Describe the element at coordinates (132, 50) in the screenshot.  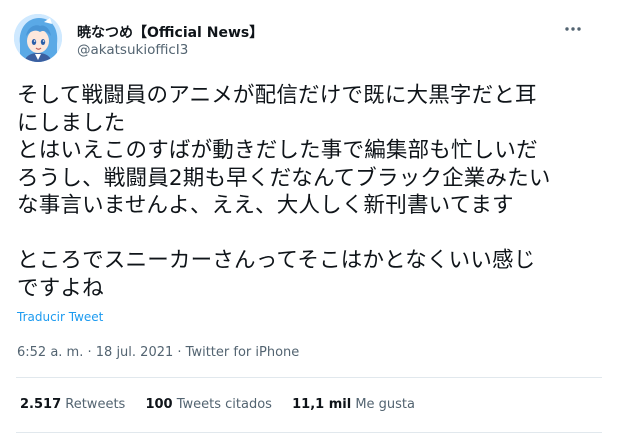
I see `author-handle: @akatsukiofficI3` at that location.